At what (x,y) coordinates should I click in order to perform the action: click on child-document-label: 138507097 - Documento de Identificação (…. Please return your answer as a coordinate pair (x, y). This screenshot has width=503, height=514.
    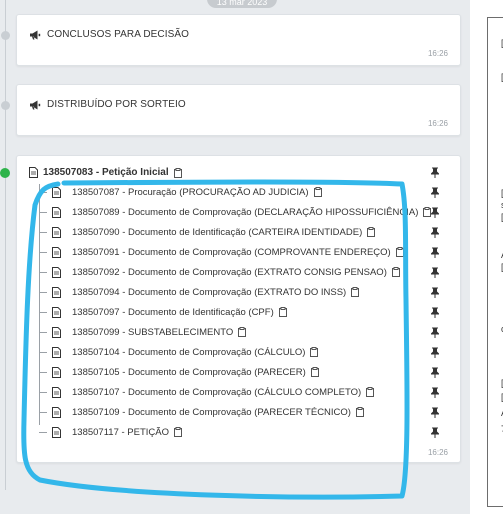
    Looking at the image, I should click on (173, 312).